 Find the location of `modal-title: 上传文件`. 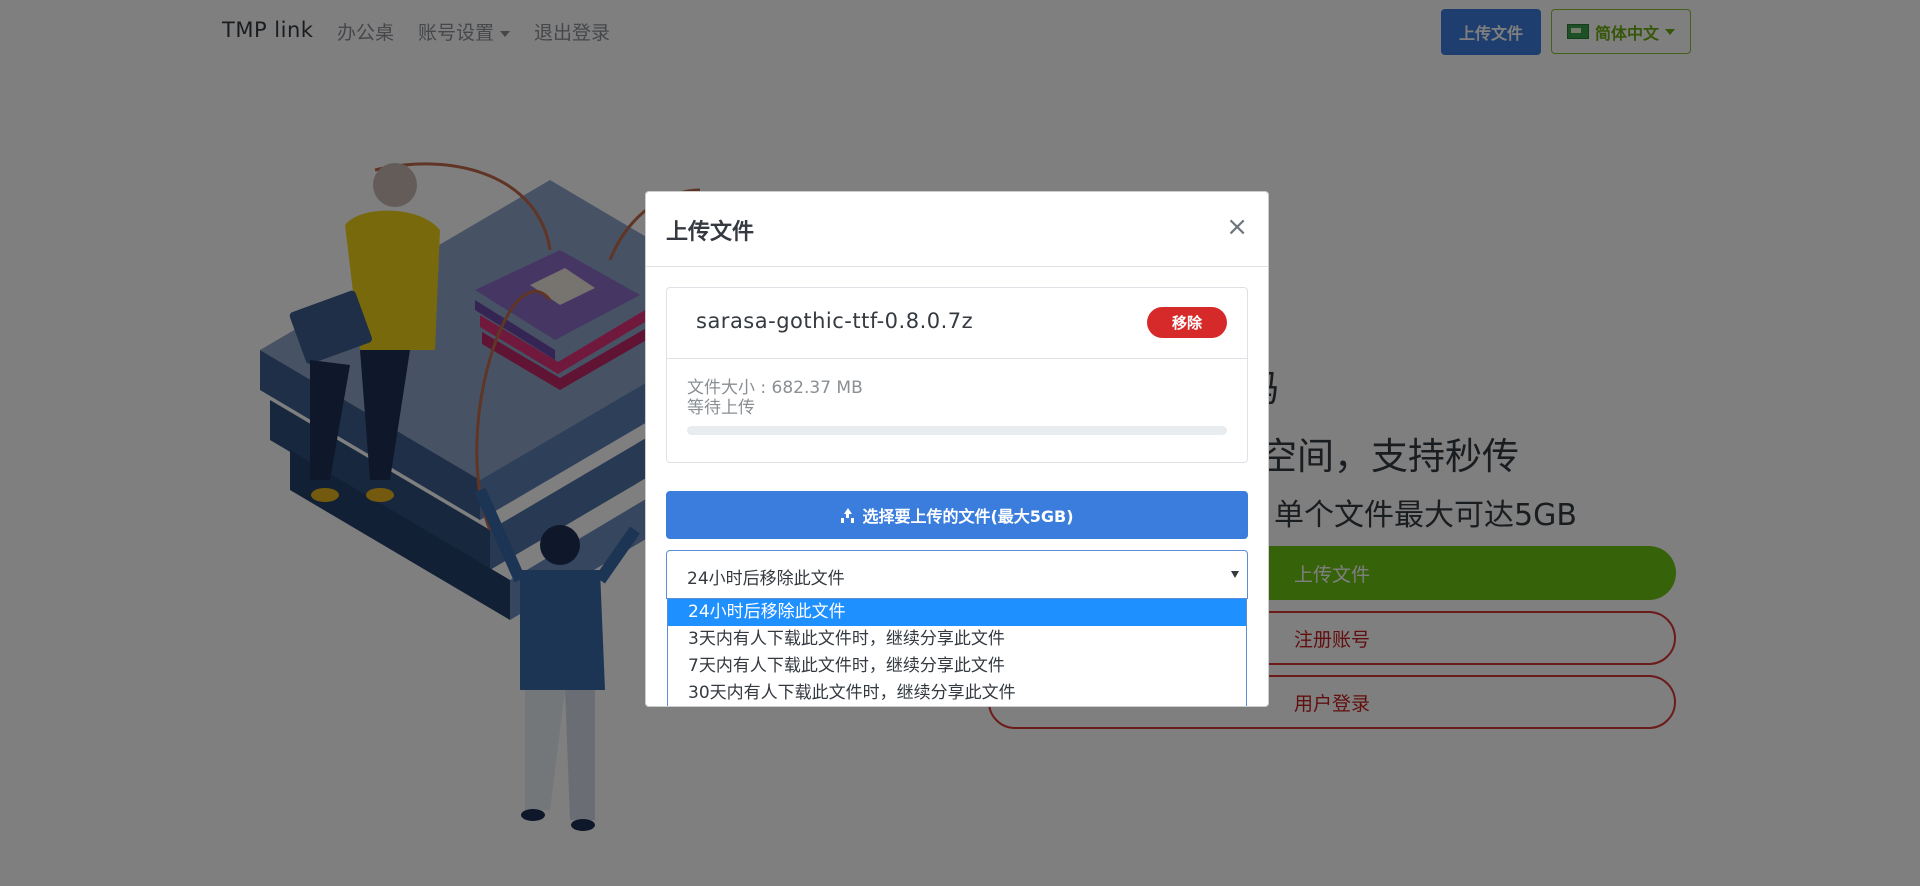

modal-title: 上传文件 is located at coordinates (710, 232).